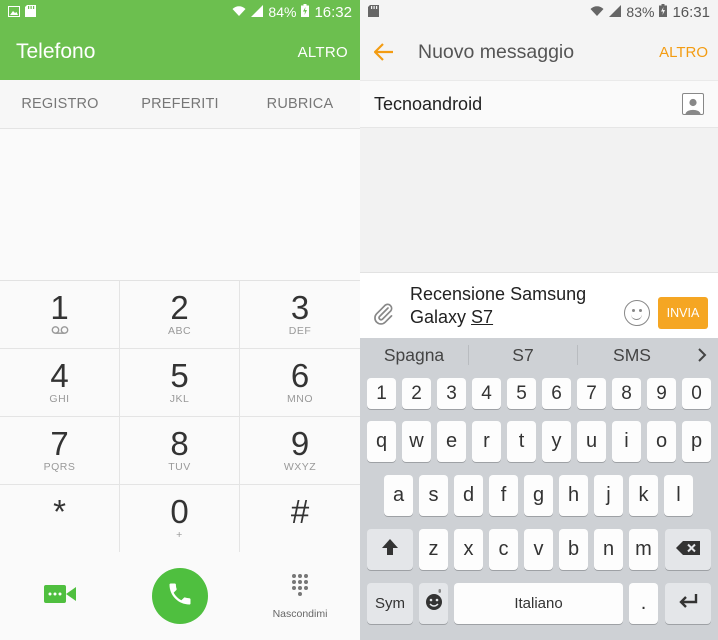  What do you see at coordinates (503, 495) in the screenshot?
I see `key-f: f` at bounding box center [503, 495].